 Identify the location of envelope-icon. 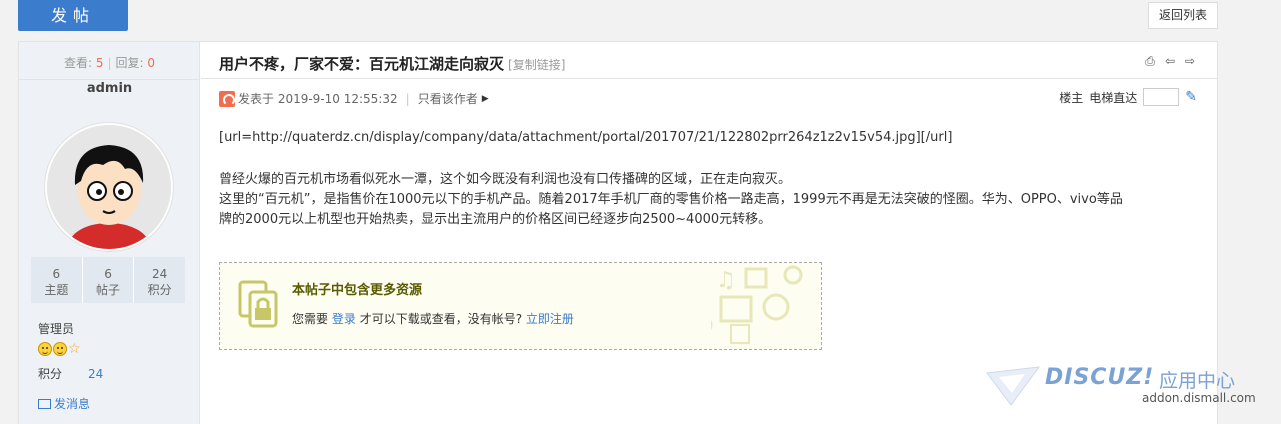
(44, 403).